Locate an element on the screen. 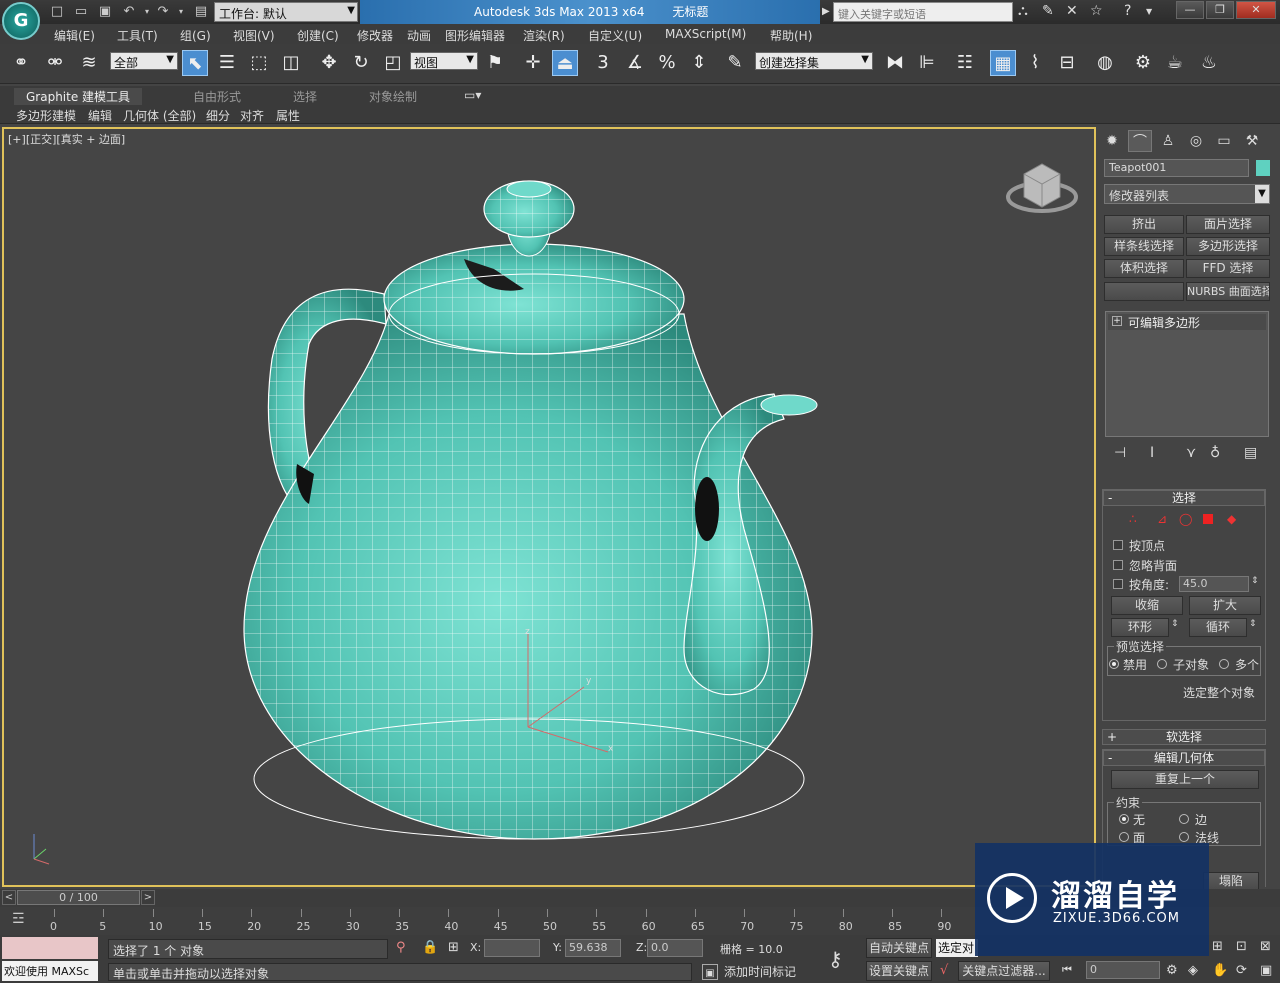 The width and height of the screenshot is (1280, 983). curve-editor-icon: ⌇ is located at coordinates (1035, 63).